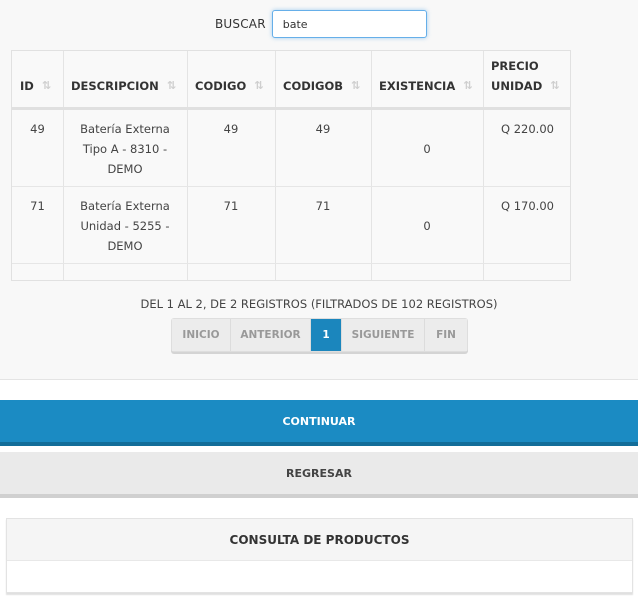 Image resolution: width=638 pixels, height=603 pixels. What do you see at coordinates (383, 335) in the screenshot?
I see `page-next-button: SIGUIENTE` at bounding box center [383, 335].